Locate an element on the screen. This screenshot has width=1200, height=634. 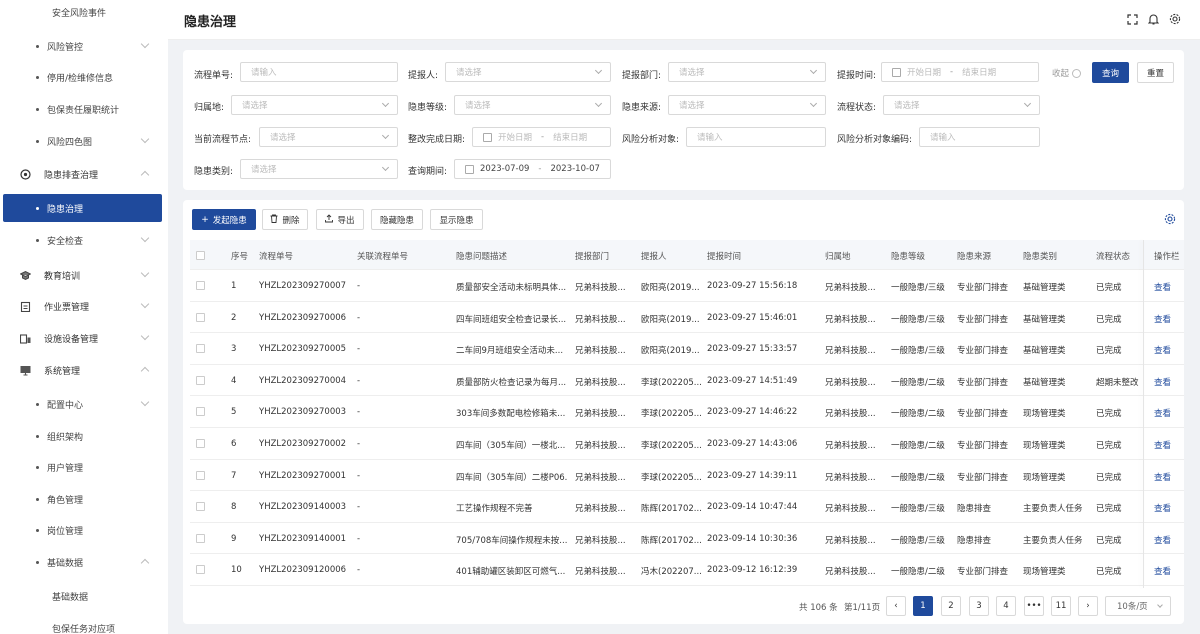
table-cell: 一般隐患/三级 is located at coordinates (918, 319).